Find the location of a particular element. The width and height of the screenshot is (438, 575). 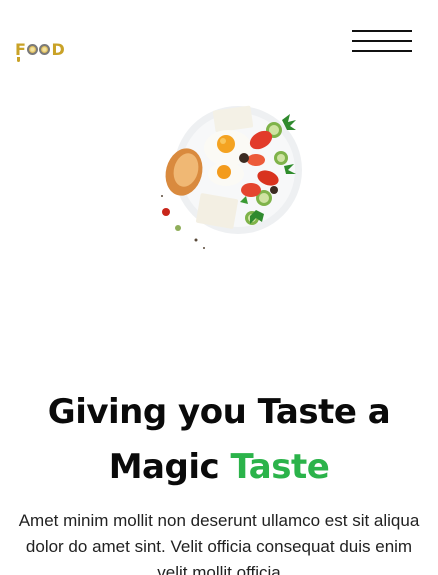

hero-title-line2: Magic is located at coordinates (169, 467).